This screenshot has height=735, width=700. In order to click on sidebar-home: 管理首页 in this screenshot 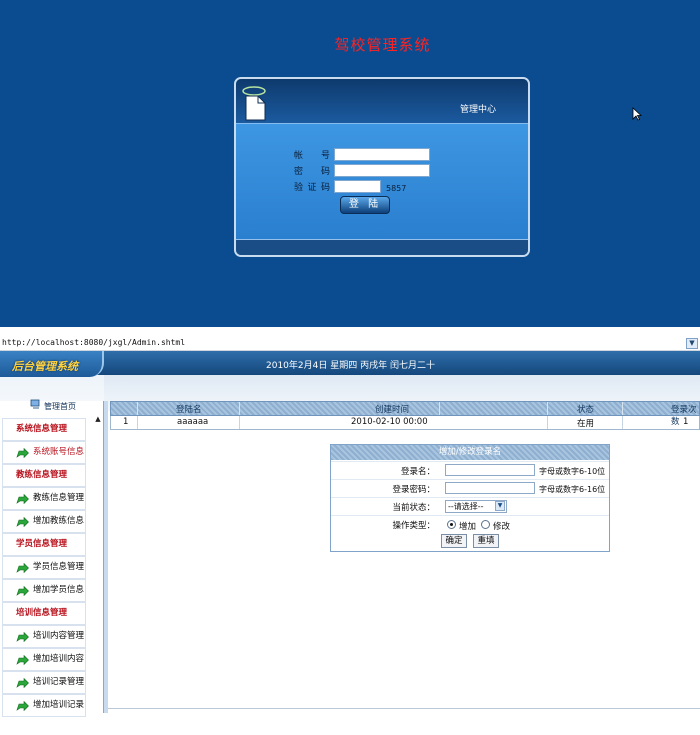, I will do `click(51, 406)`.